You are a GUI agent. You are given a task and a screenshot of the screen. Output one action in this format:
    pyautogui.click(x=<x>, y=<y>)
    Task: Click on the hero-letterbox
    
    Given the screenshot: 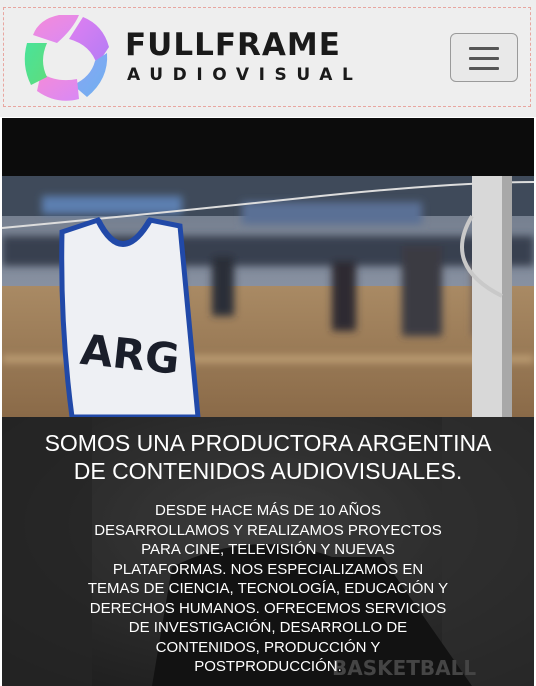 What is the action you would take?
    pyautogui.click(x=268, y=147)
    